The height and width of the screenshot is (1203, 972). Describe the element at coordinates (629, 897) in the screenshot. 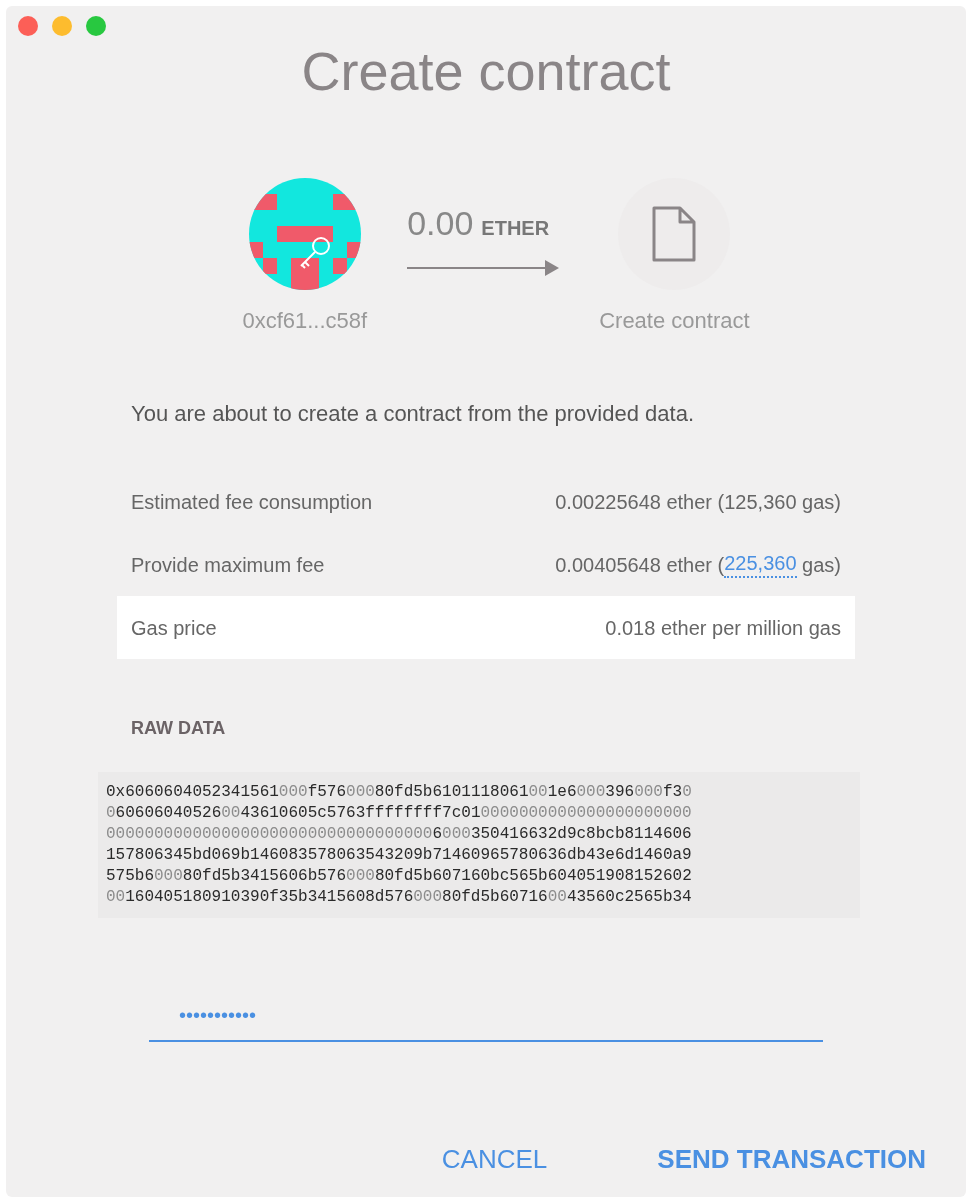

I see `hex-digits: 43560c2565b34` at that location.